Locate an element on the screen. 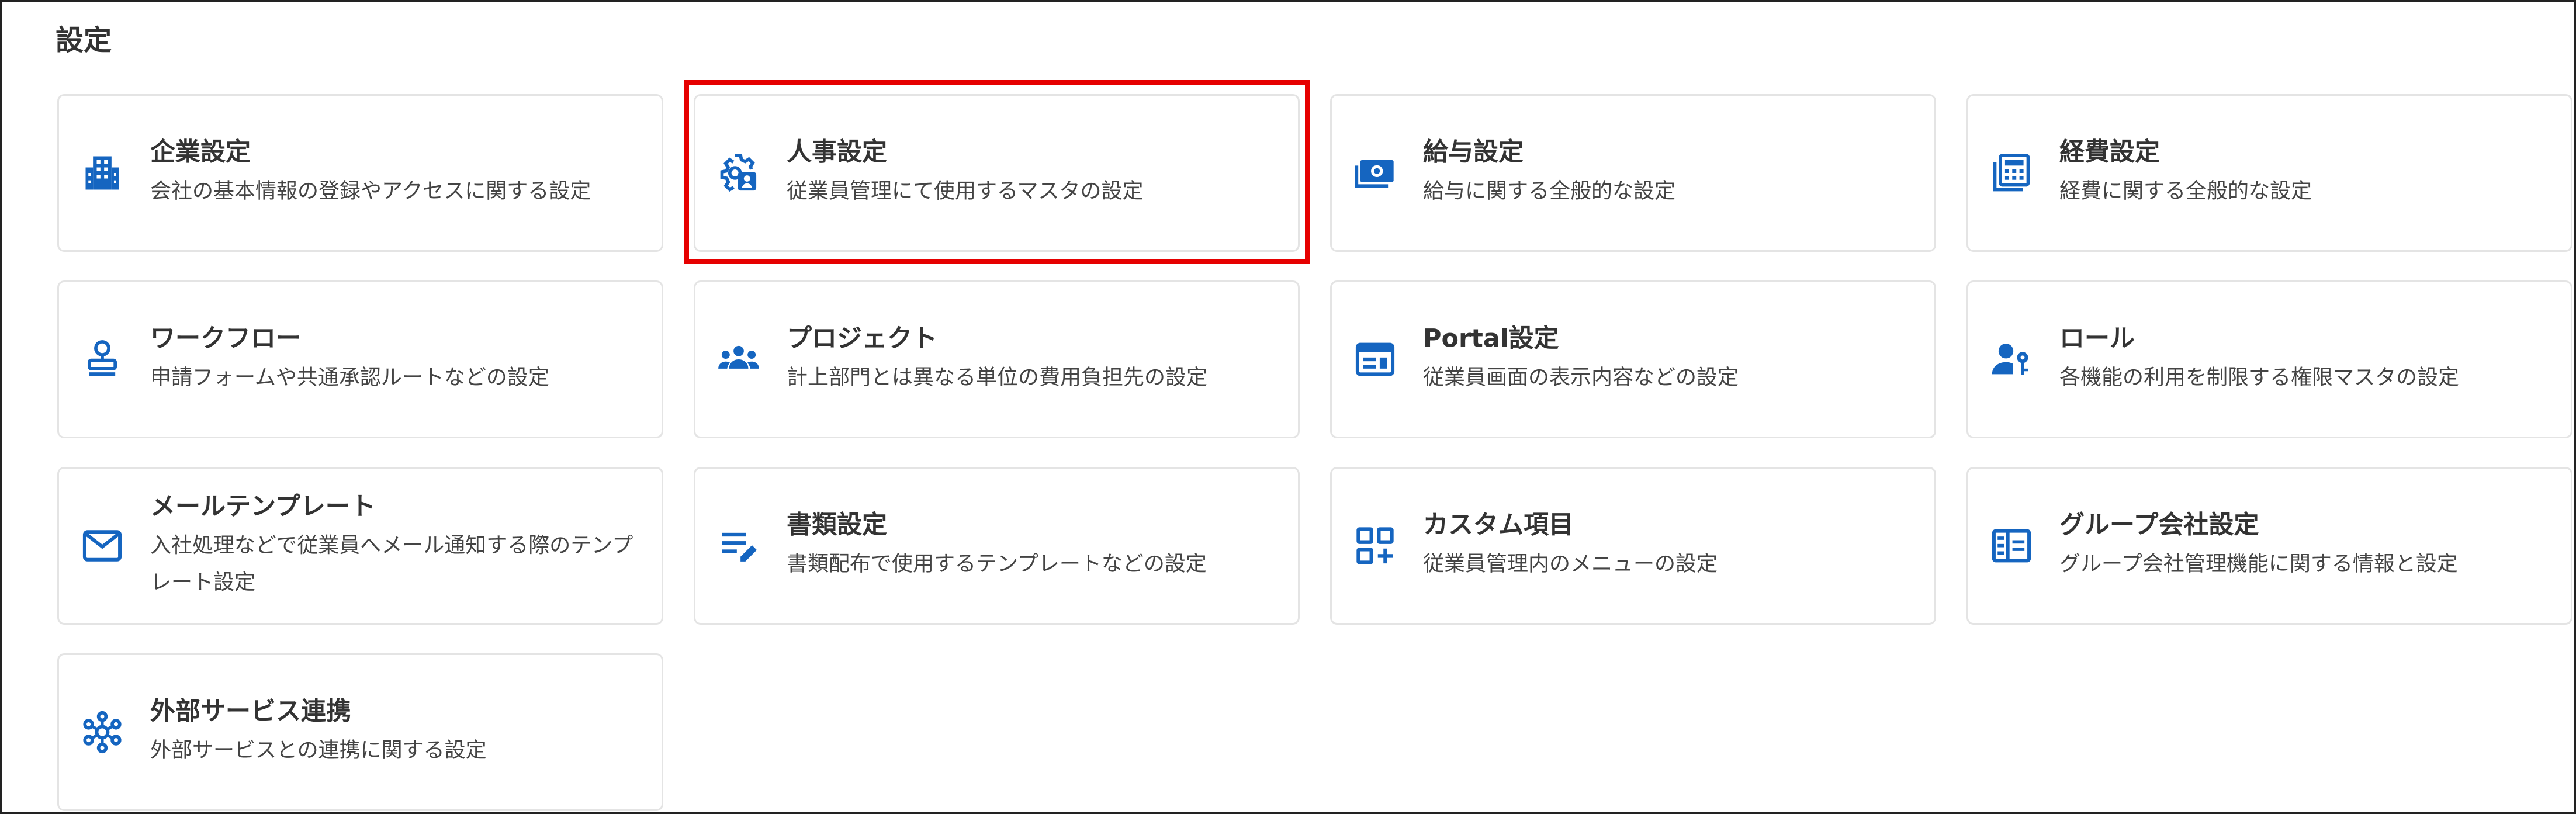 Image resolution: width=2576 pixels, height=814 pixels. settings-card-portal: Portal設定 従業員画面の表示内容などの設定 is located at coordinates (1633, 359).